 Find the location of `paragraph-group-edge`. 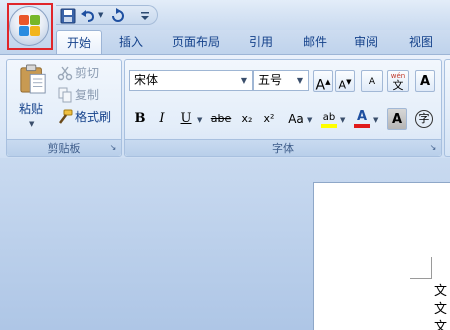

paragraph-group-edge is located at coordinates (447, 108).